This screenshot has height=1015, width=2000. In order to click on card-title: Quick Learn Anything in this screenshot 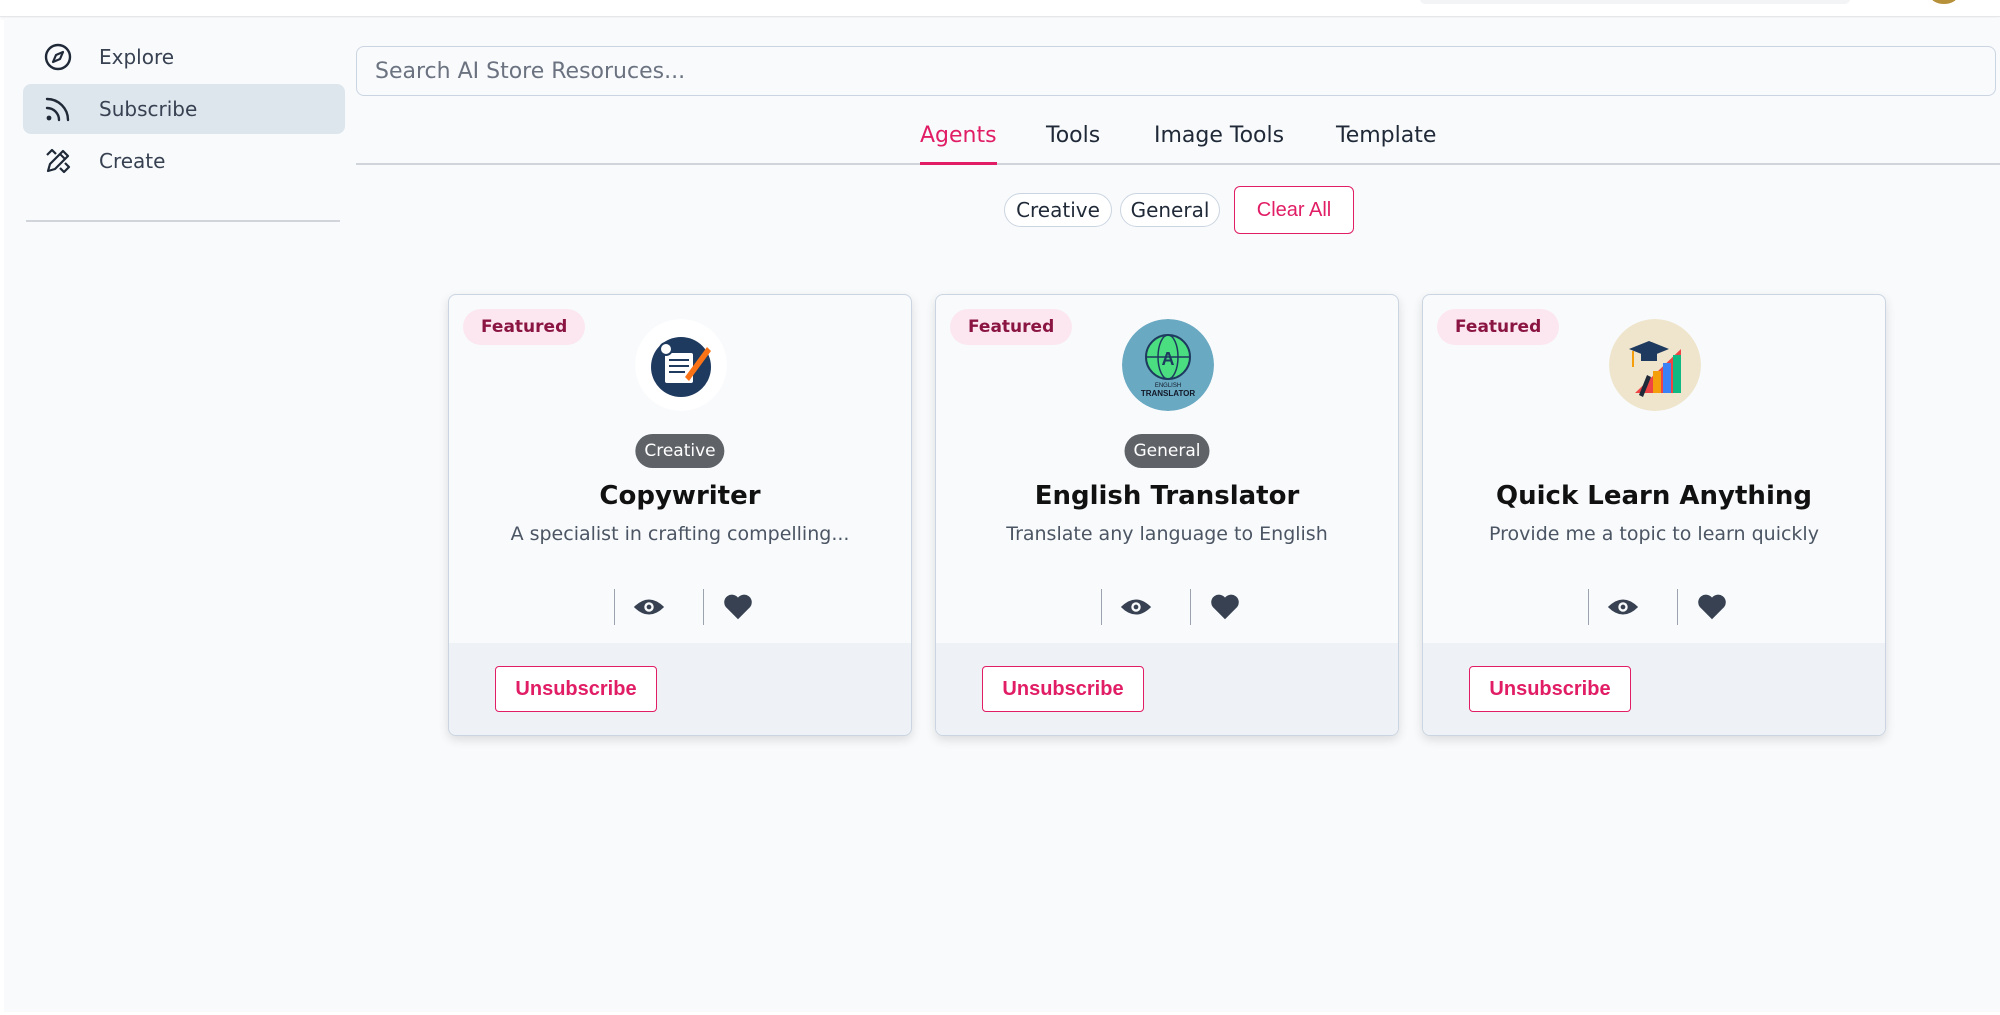, I will do `click(1654, 496)`.